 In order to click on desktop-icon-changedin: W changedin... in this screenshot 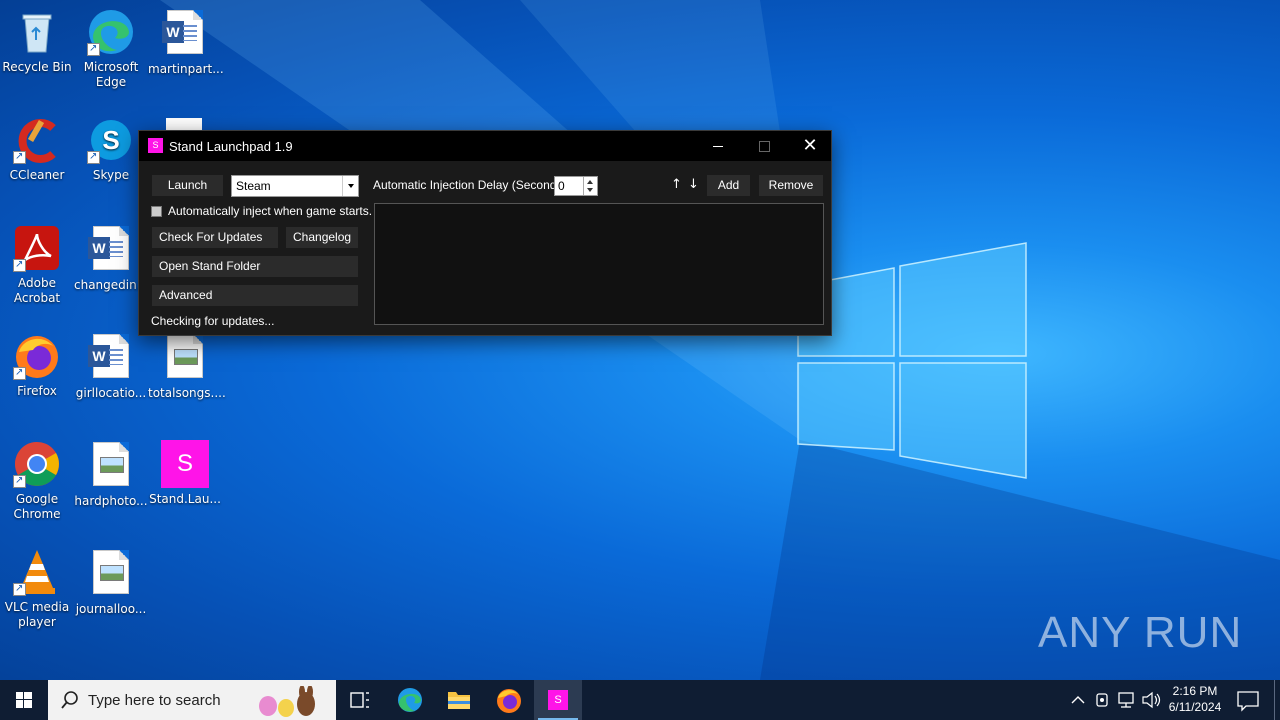, I will do `click(111, 258)`.